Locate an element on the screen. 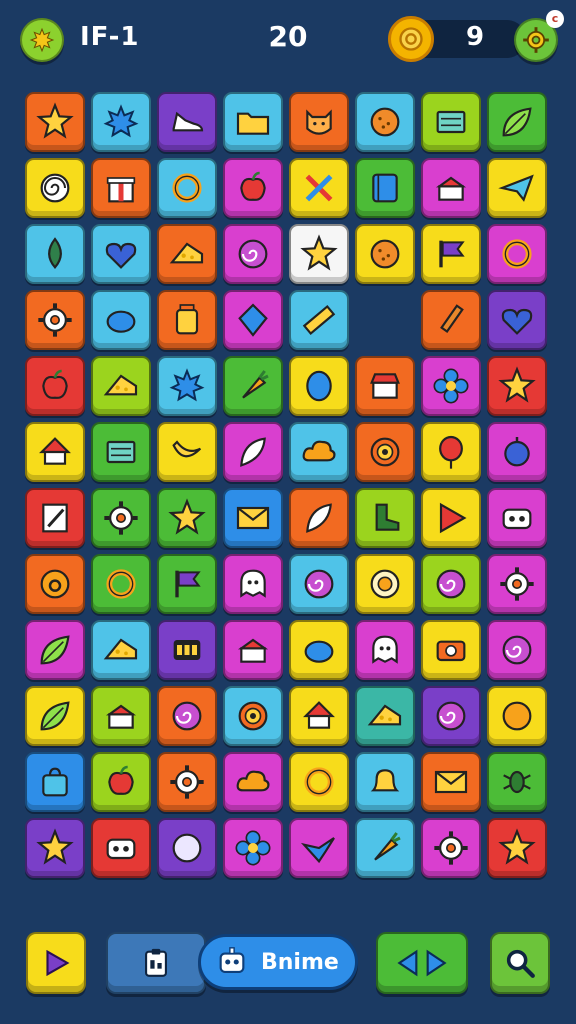  clipboard-button is located at coordinates (156, 963).